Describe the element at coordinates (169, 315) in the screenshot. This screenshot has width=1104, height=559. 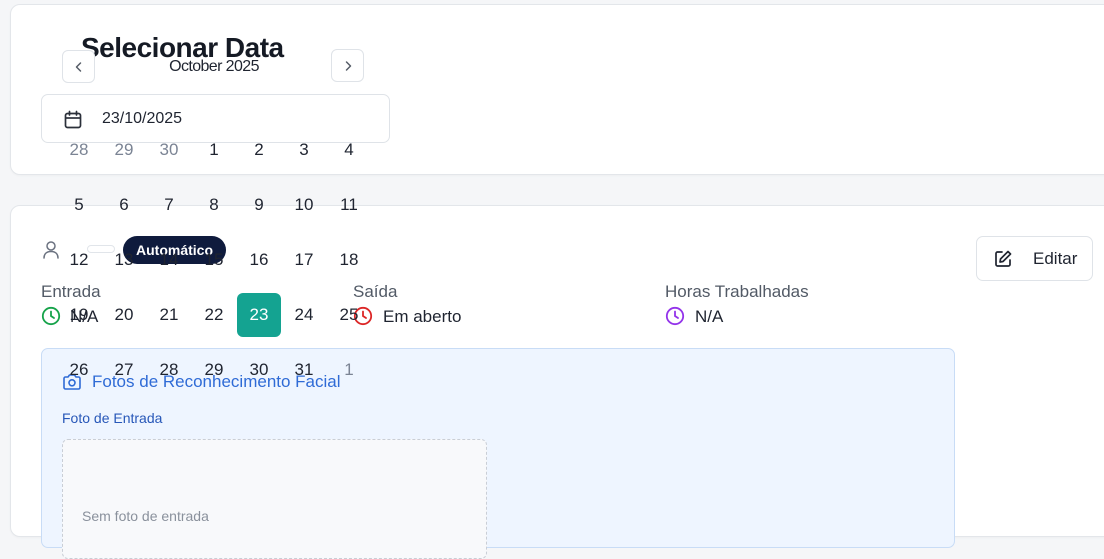
I see `calendar-day: 21` at that location.